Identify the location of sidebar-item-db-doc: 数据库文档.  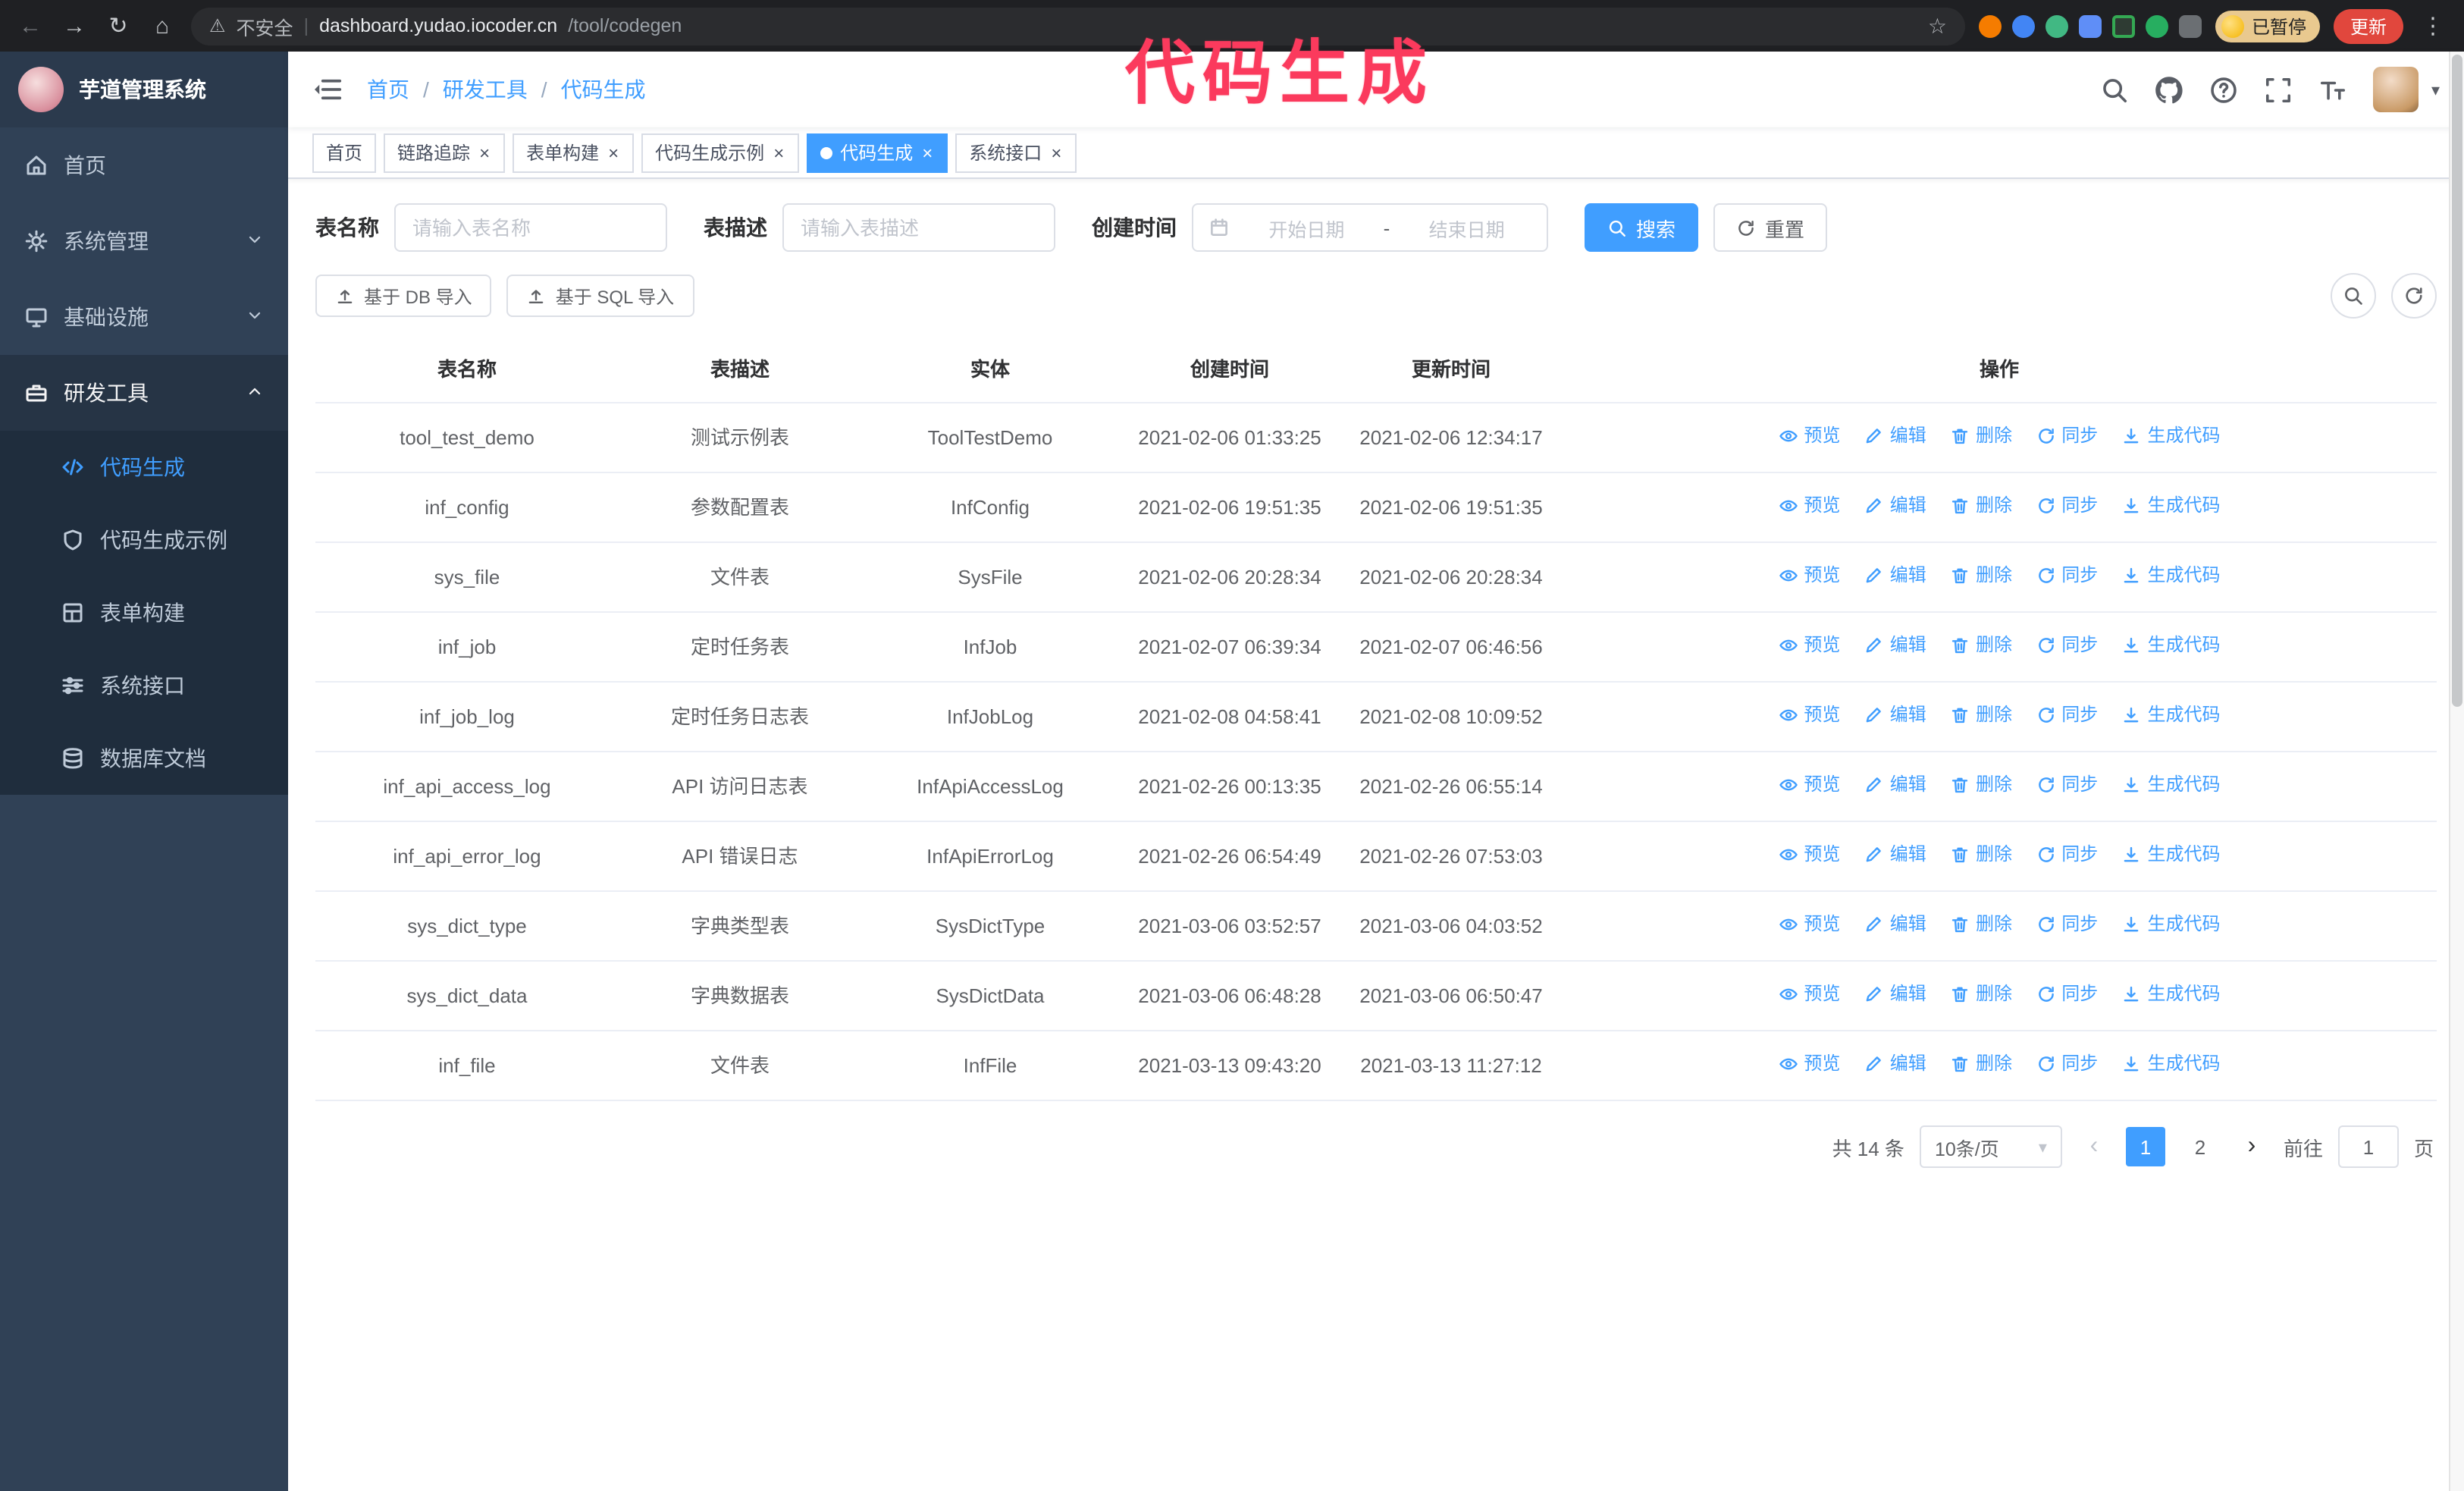
(144, 758).